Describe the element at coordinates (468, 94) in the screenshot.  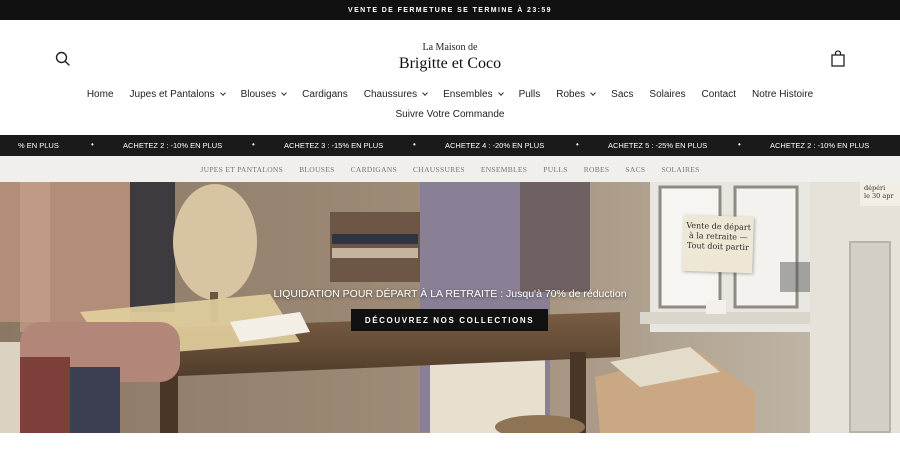
I see `nav-item-label: Ensembles` at that location.